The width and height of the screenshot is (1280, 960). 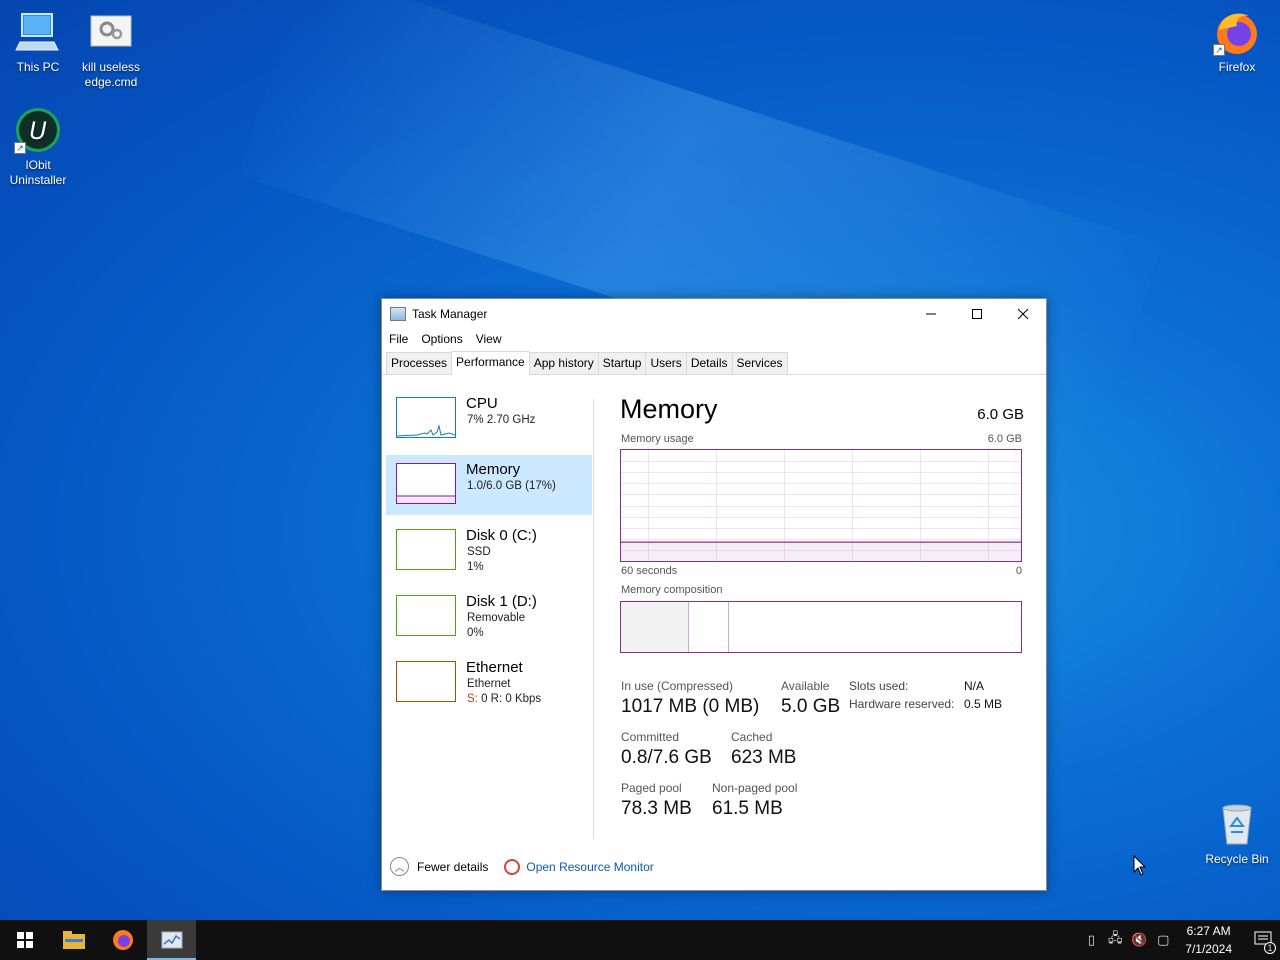 I want to click on windows-logo-icon, so click(x=24, y=940).